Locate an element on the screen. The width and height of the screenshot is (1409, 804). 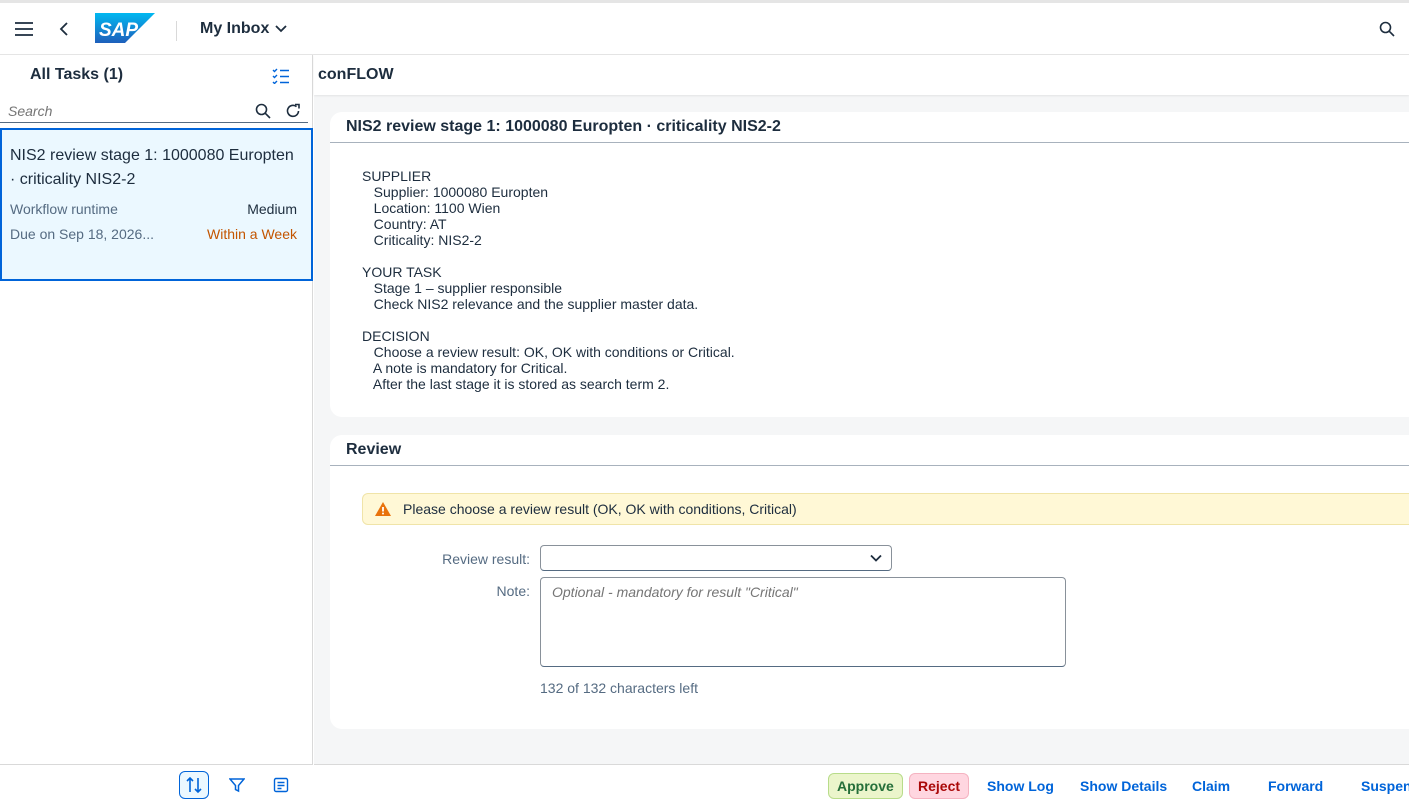
svg-text: SAP is located at coordinates (118, 30).